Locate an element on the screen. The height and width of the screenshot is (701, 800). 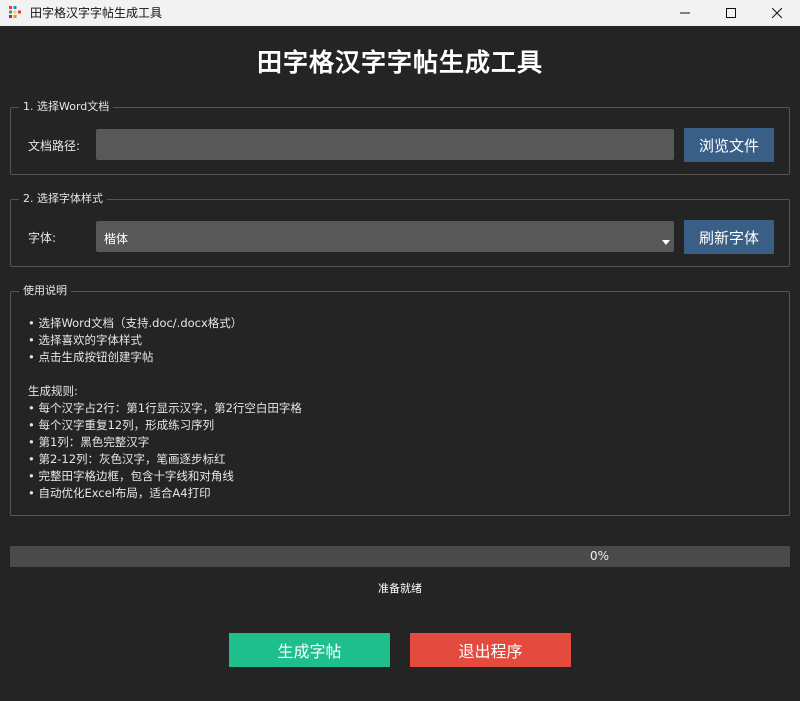
window-title: 田字格汉字字帖生成工具 is located at coordinates (96, 13).